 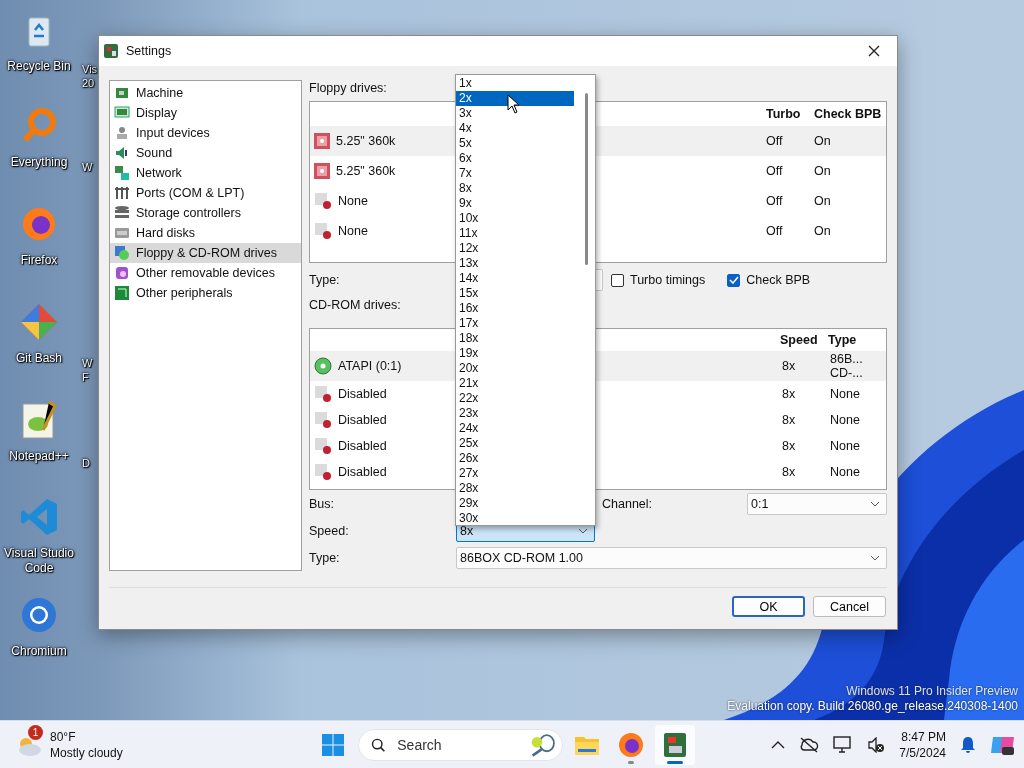 I want to click on list-option: 25x, so click(x=515, y=443).